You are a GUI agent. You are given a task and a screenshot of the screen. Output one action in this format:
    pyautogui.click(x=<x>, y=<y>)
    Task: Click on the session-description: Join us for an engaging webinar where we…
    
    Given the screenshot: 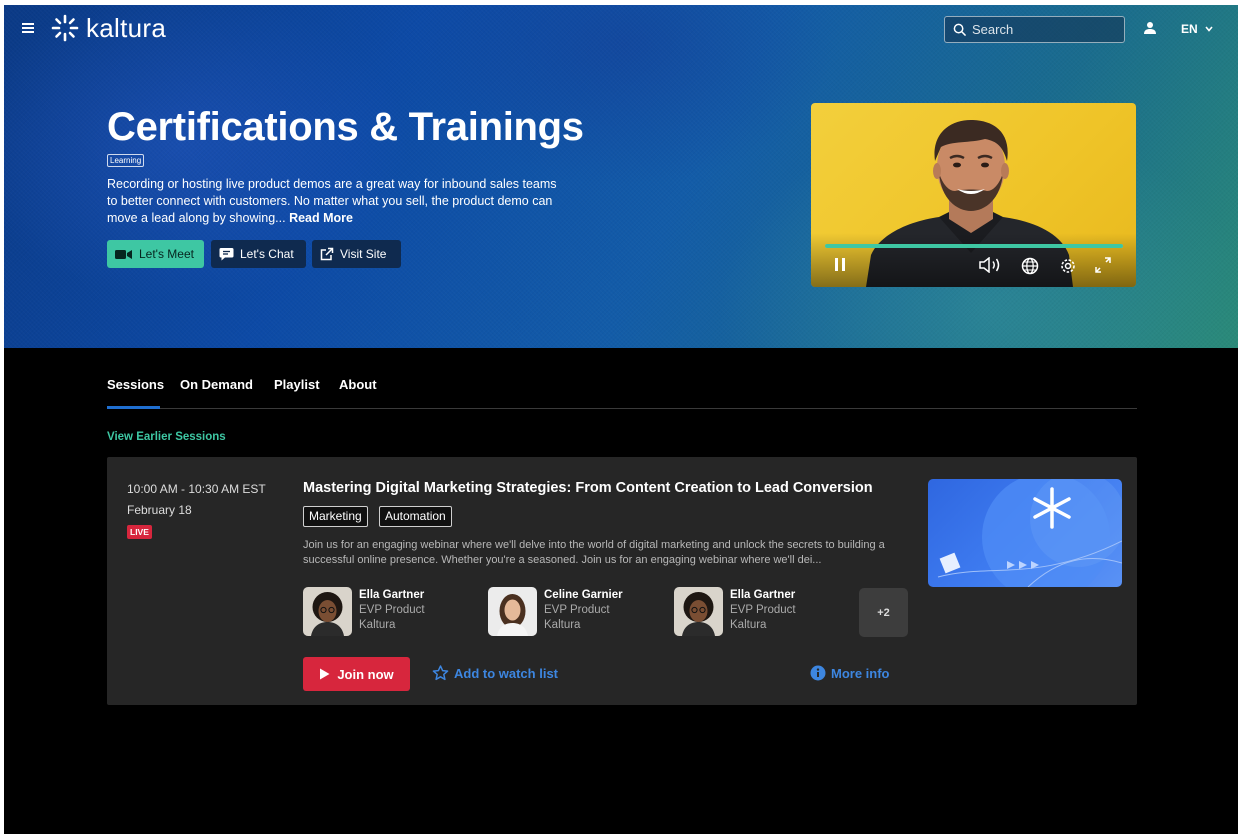 What is the action you would take?
    pyautogui.click(x=594, y=552)
    